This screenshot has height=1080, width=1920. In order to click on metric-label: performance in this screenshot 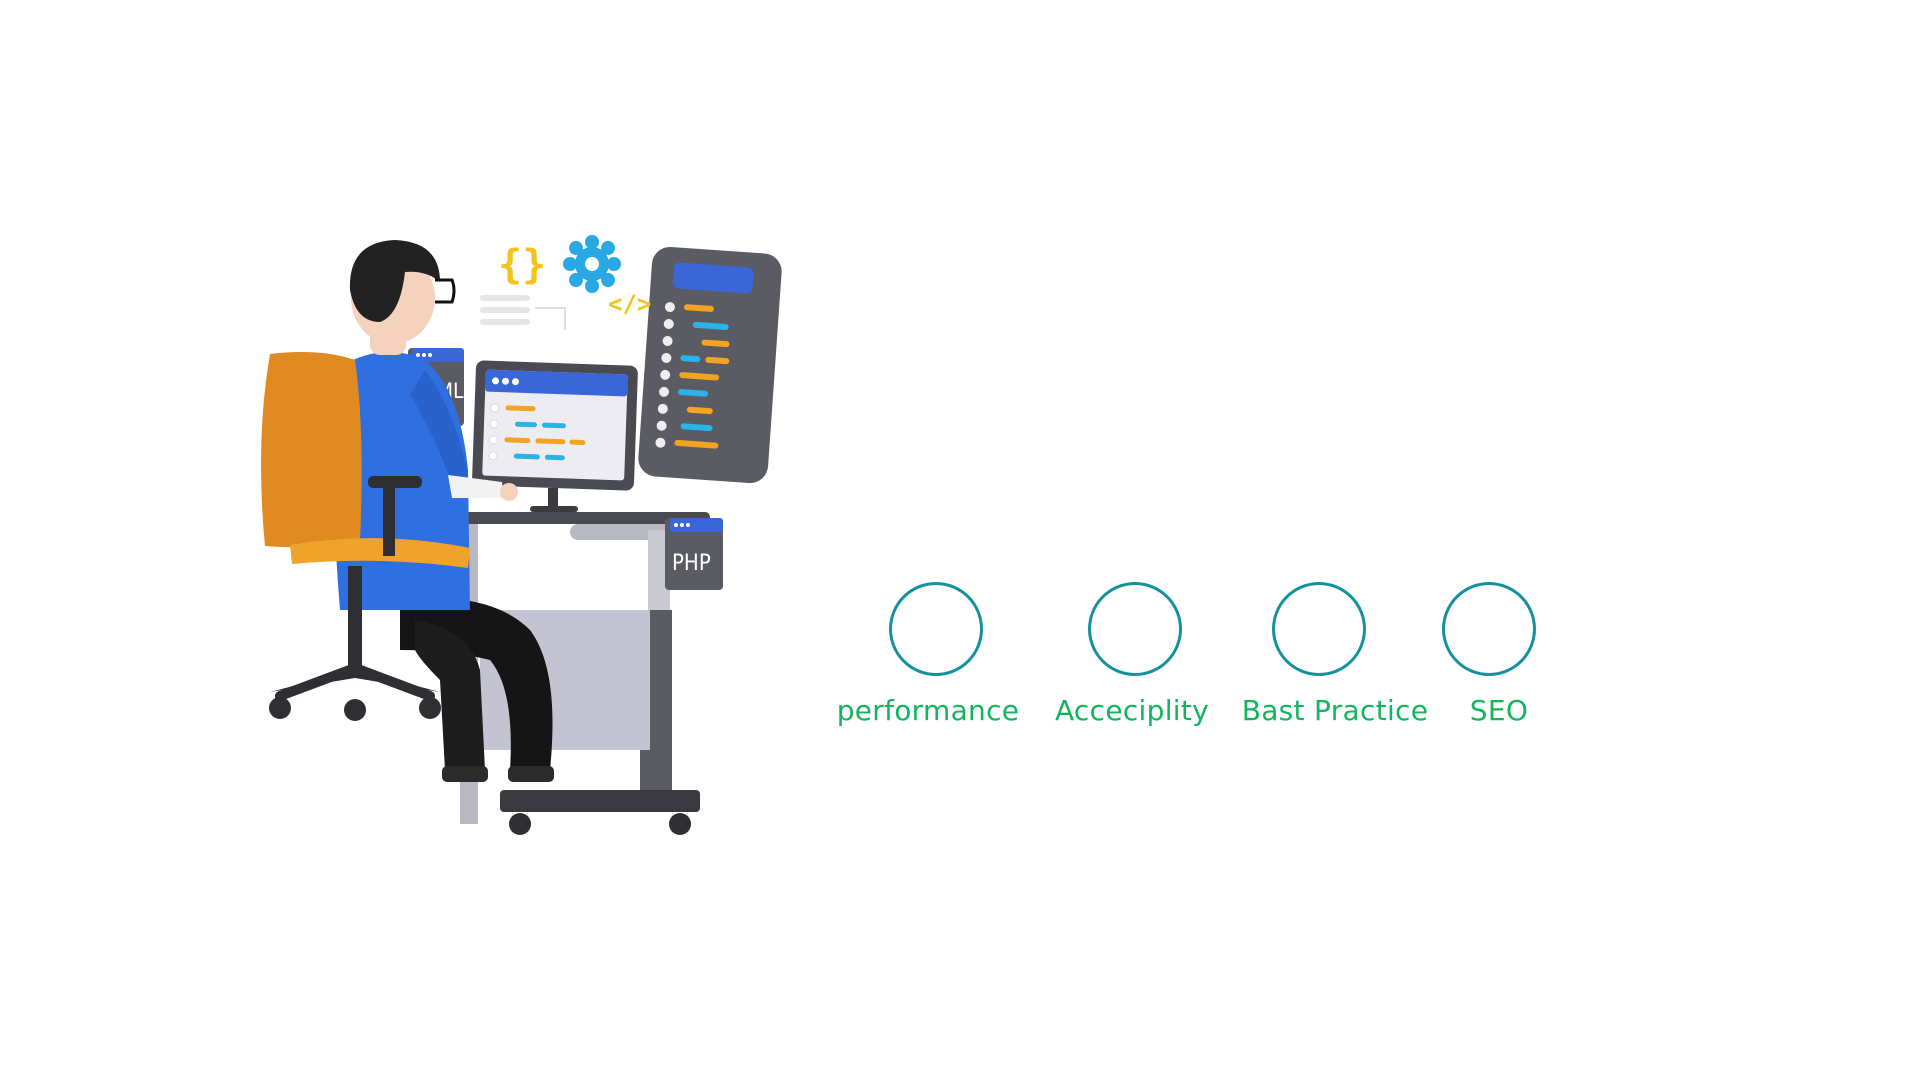, I will do `click(928, 710)`.